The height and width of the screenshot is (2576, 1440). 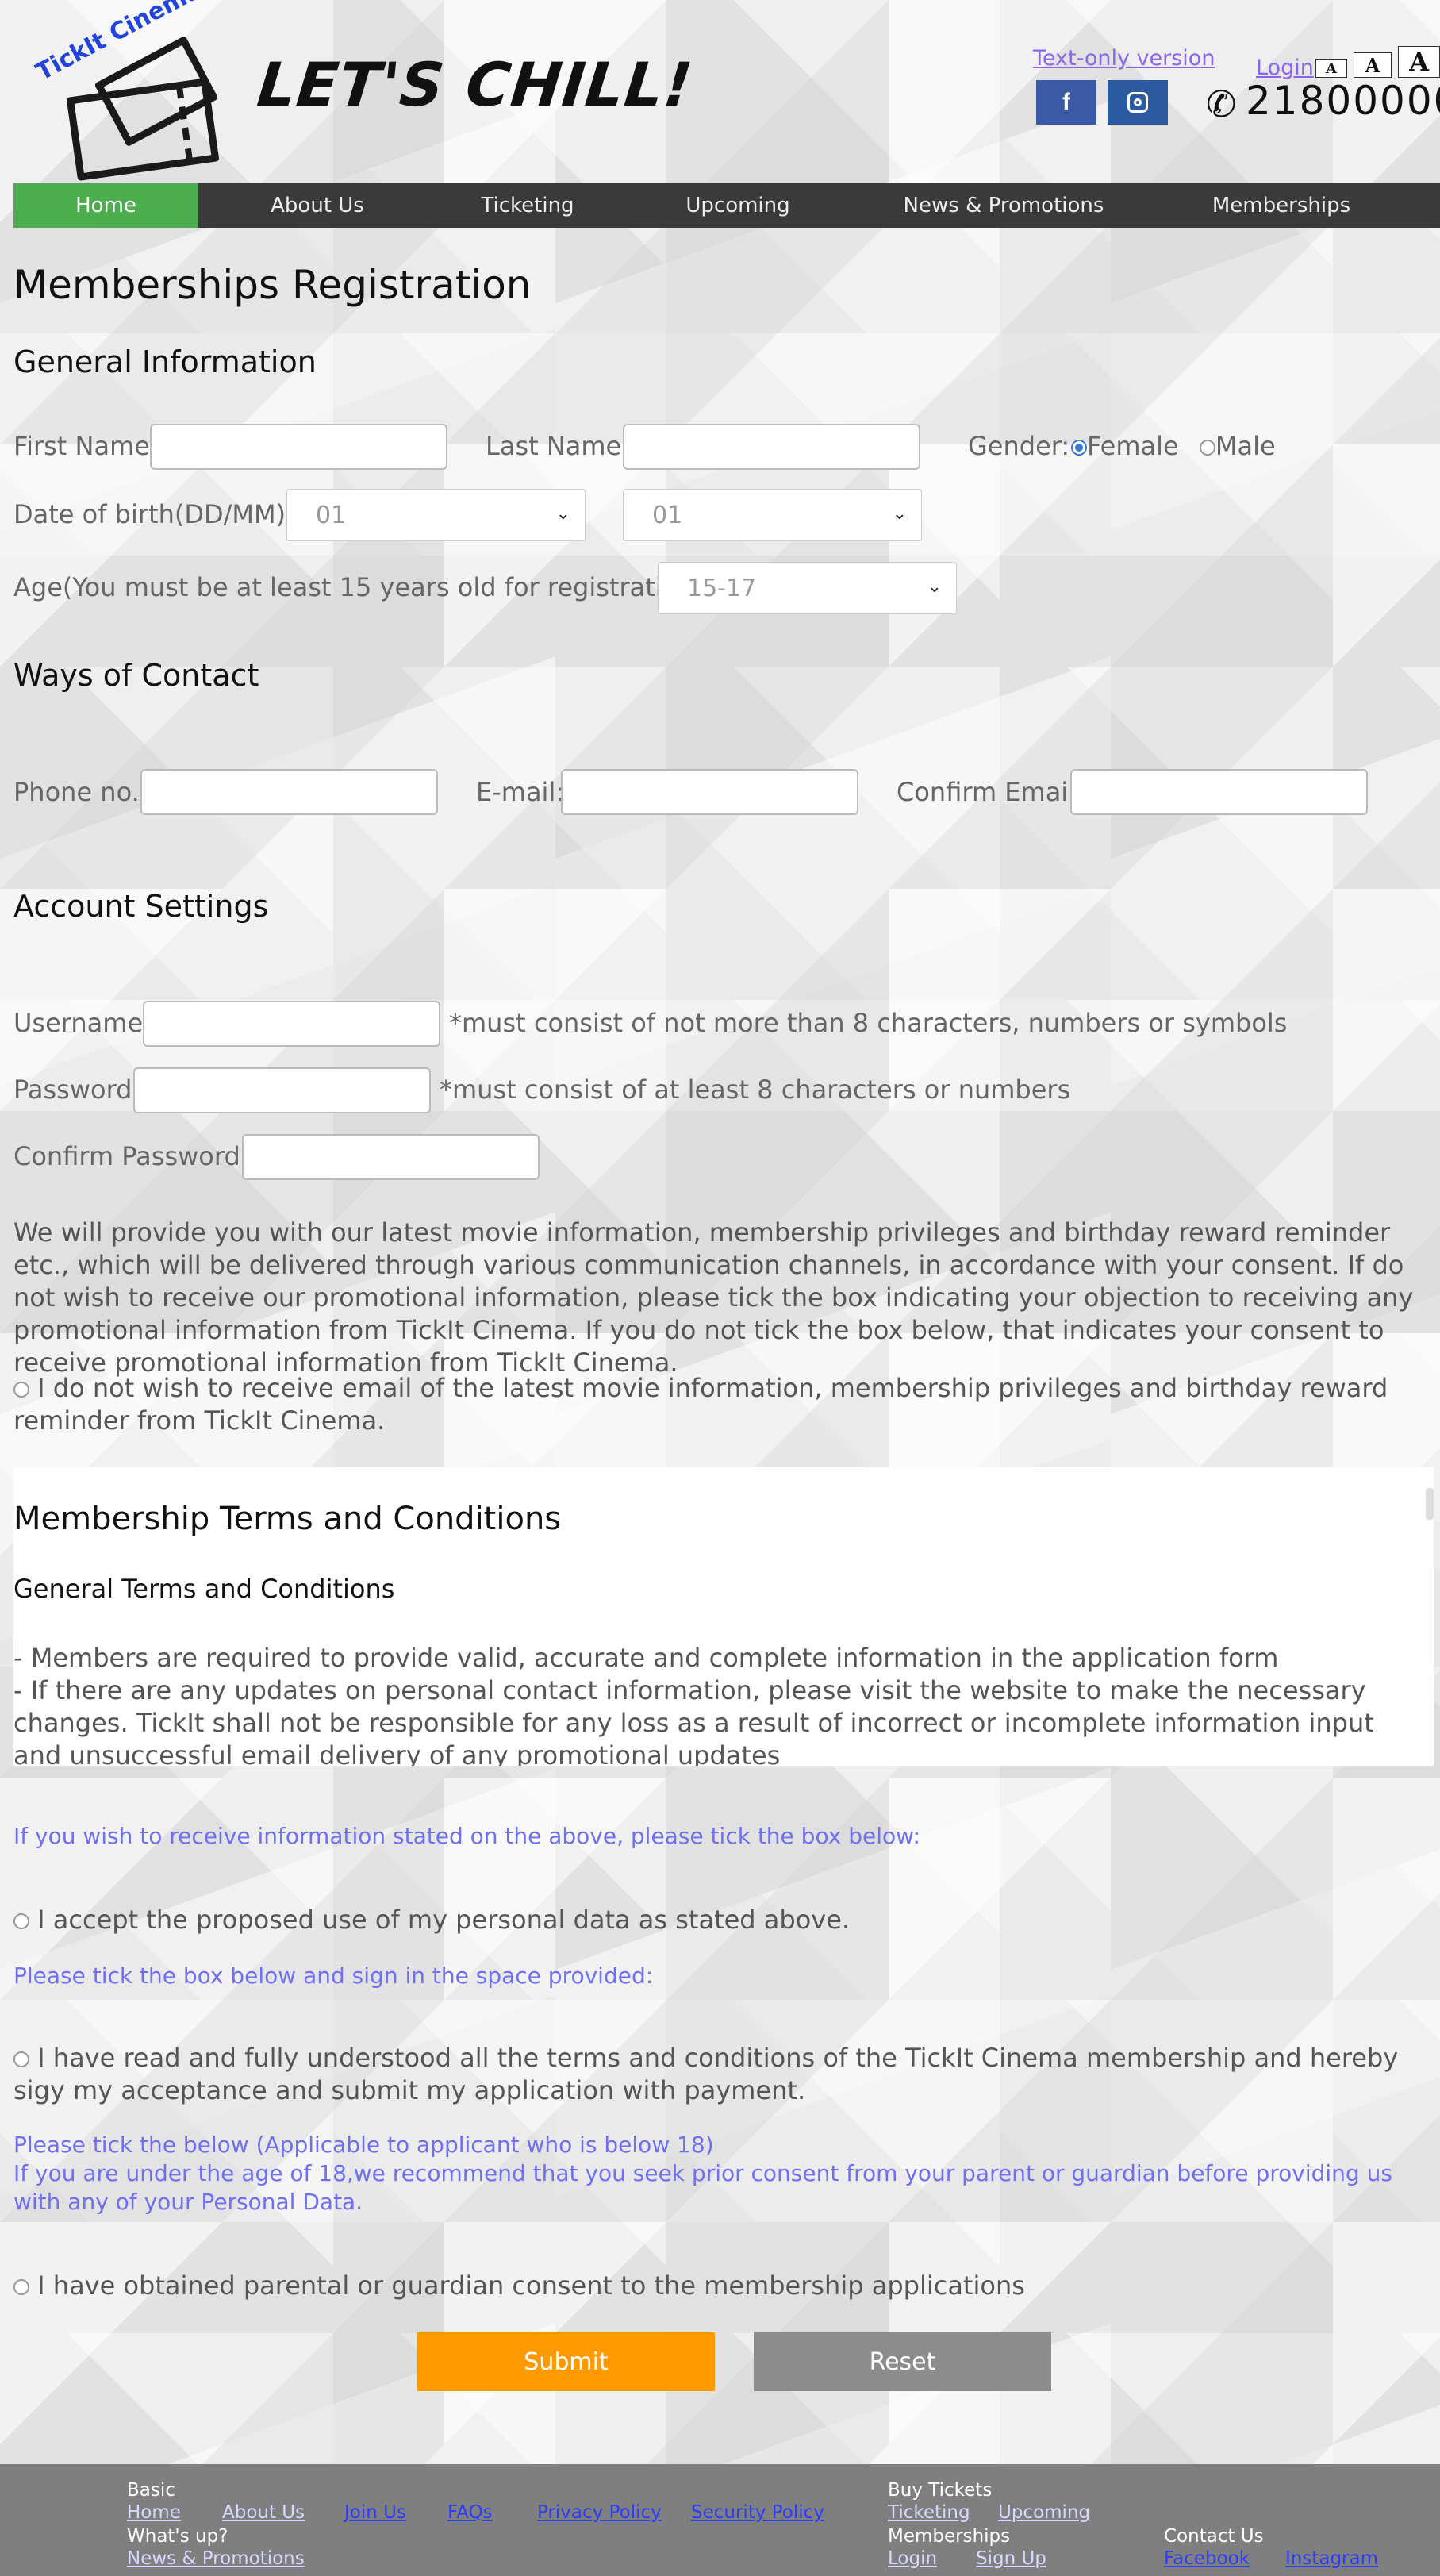 What do you see at coordinates (1285, 68) in the screenshot?
I see `login-link: Login` at bounding box center [1285, 68].